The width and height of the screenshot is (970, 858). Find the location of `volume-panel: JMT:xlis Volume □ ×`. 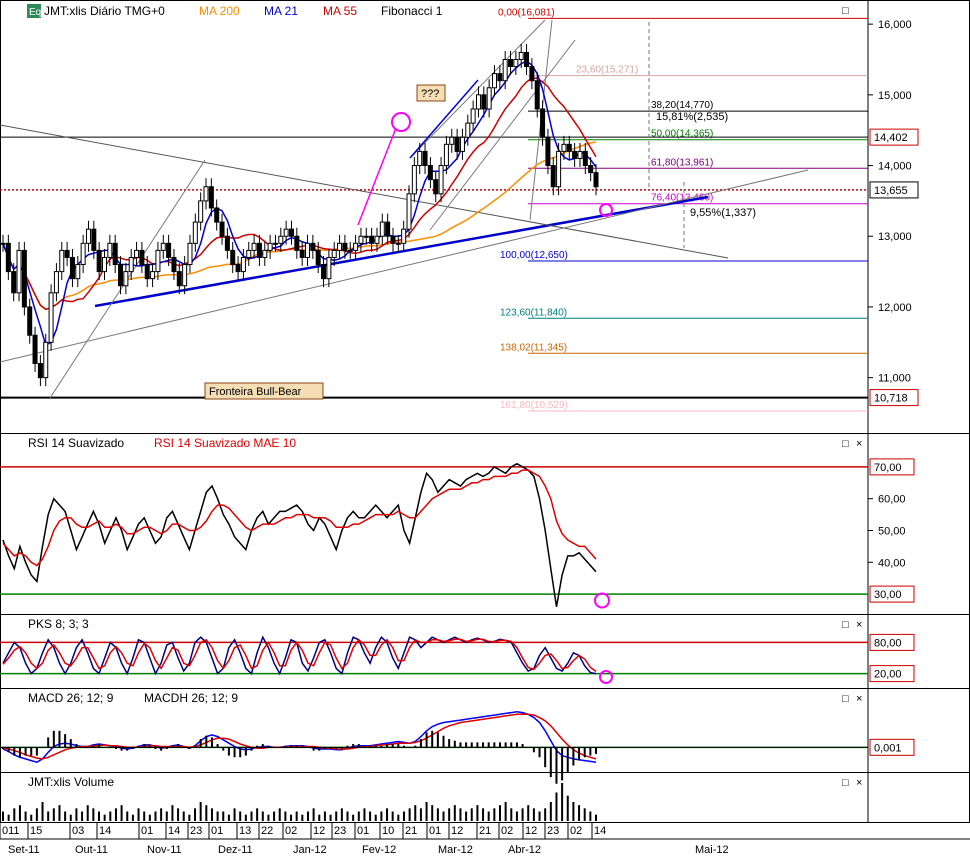

volume-panel: JMT:xlis Volume □ × is located at coordinates (432, 798).